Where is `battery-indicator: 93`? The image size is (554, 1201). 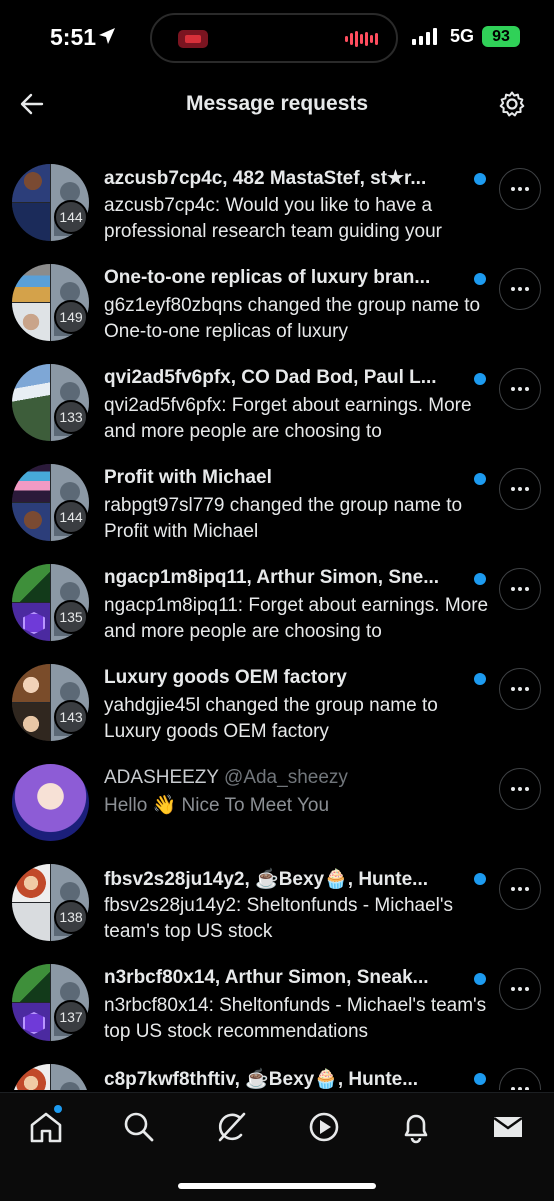
battery-indicator: 93 is located at coordinates (501, 36).